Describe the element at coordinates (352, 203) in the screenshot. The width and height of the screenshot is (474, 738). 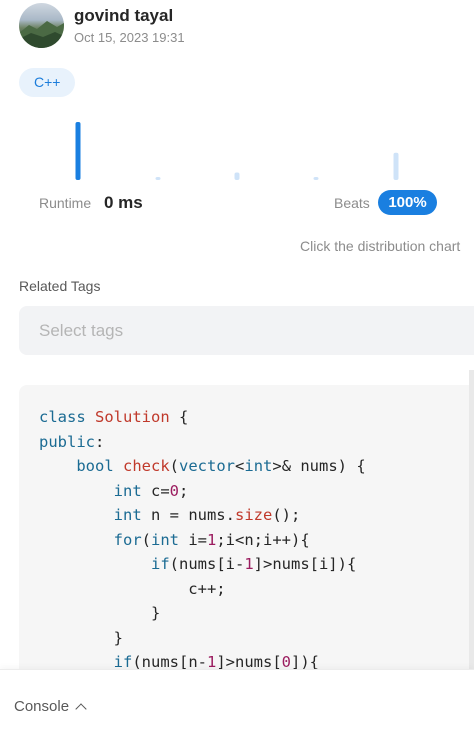
I see `beats-label: Beats` at that location.